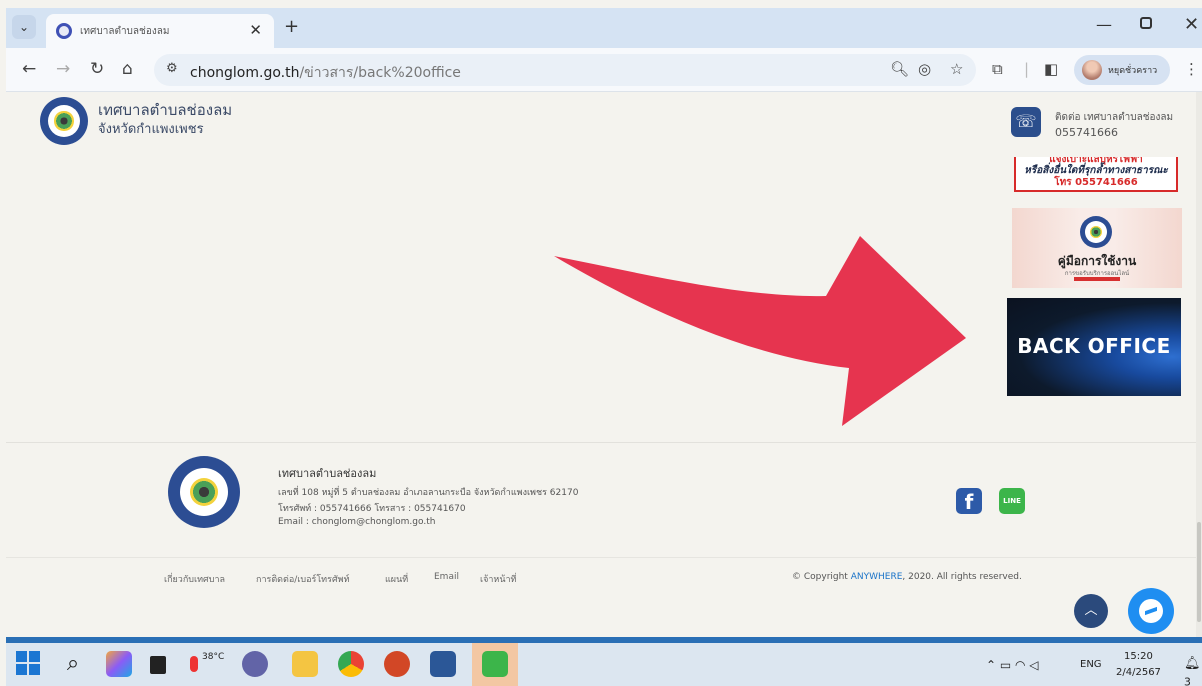 This screenshot has height=686, width=1202. Describe the element at coordinates (397, 664) in the screenshot. I see `powerpoint-icon` at that location.